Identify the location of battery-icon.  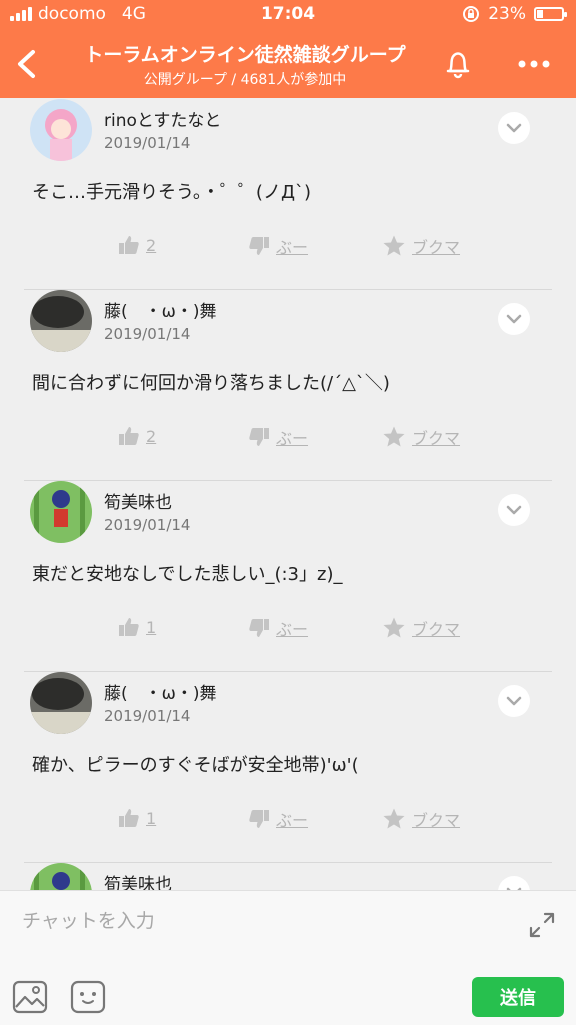
(550, 14).